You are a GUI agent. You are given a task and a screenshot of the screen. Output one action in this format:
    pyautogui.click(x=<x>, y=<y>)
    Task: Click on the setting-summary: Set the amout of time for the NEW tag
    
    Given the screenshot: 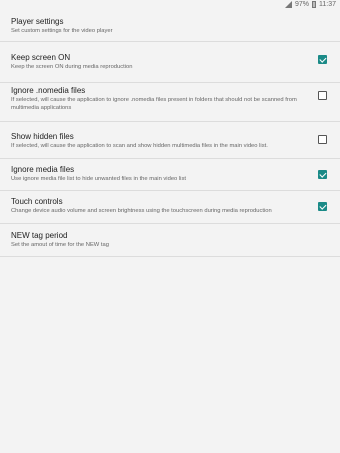 What is the action you would take?
    pyautogui.click(x=60, y=245)
    